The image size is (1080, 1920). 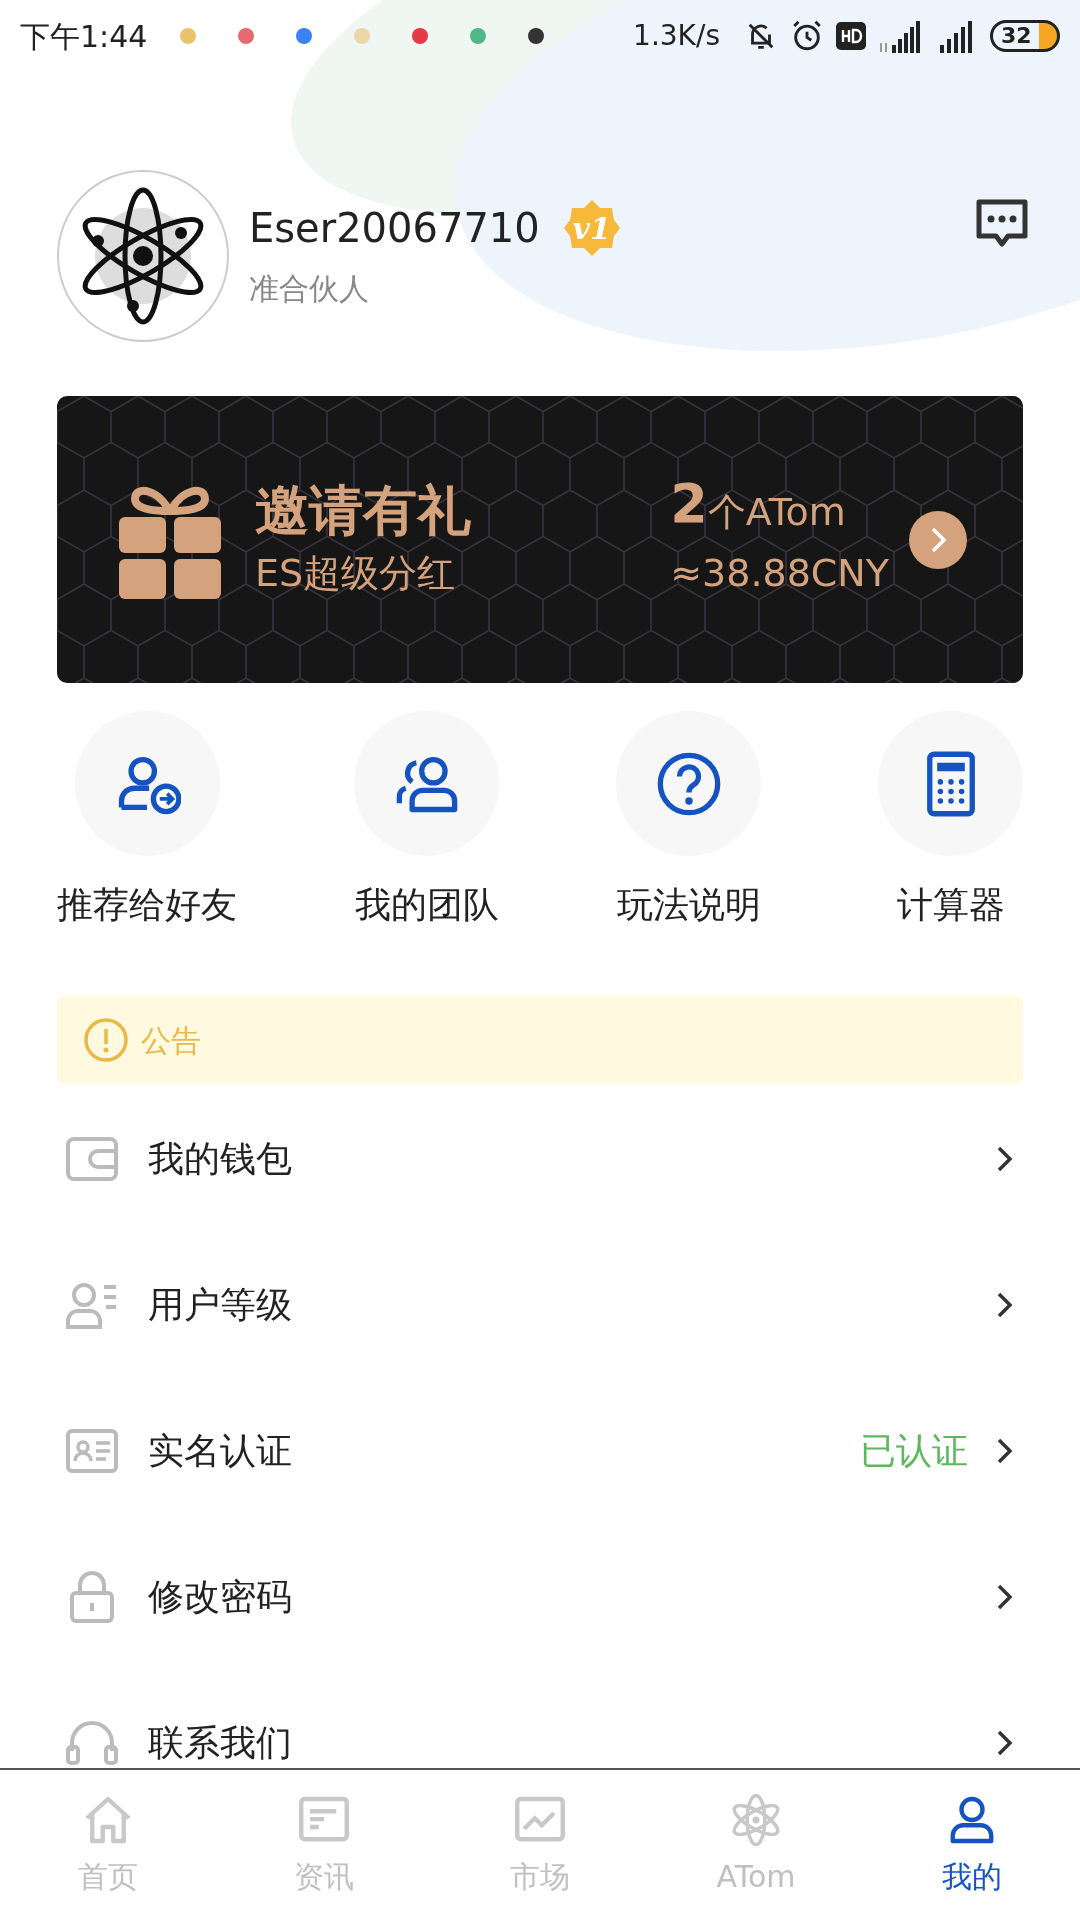 I want to click on notice-label: 公告, so click(x=171, y=1040).